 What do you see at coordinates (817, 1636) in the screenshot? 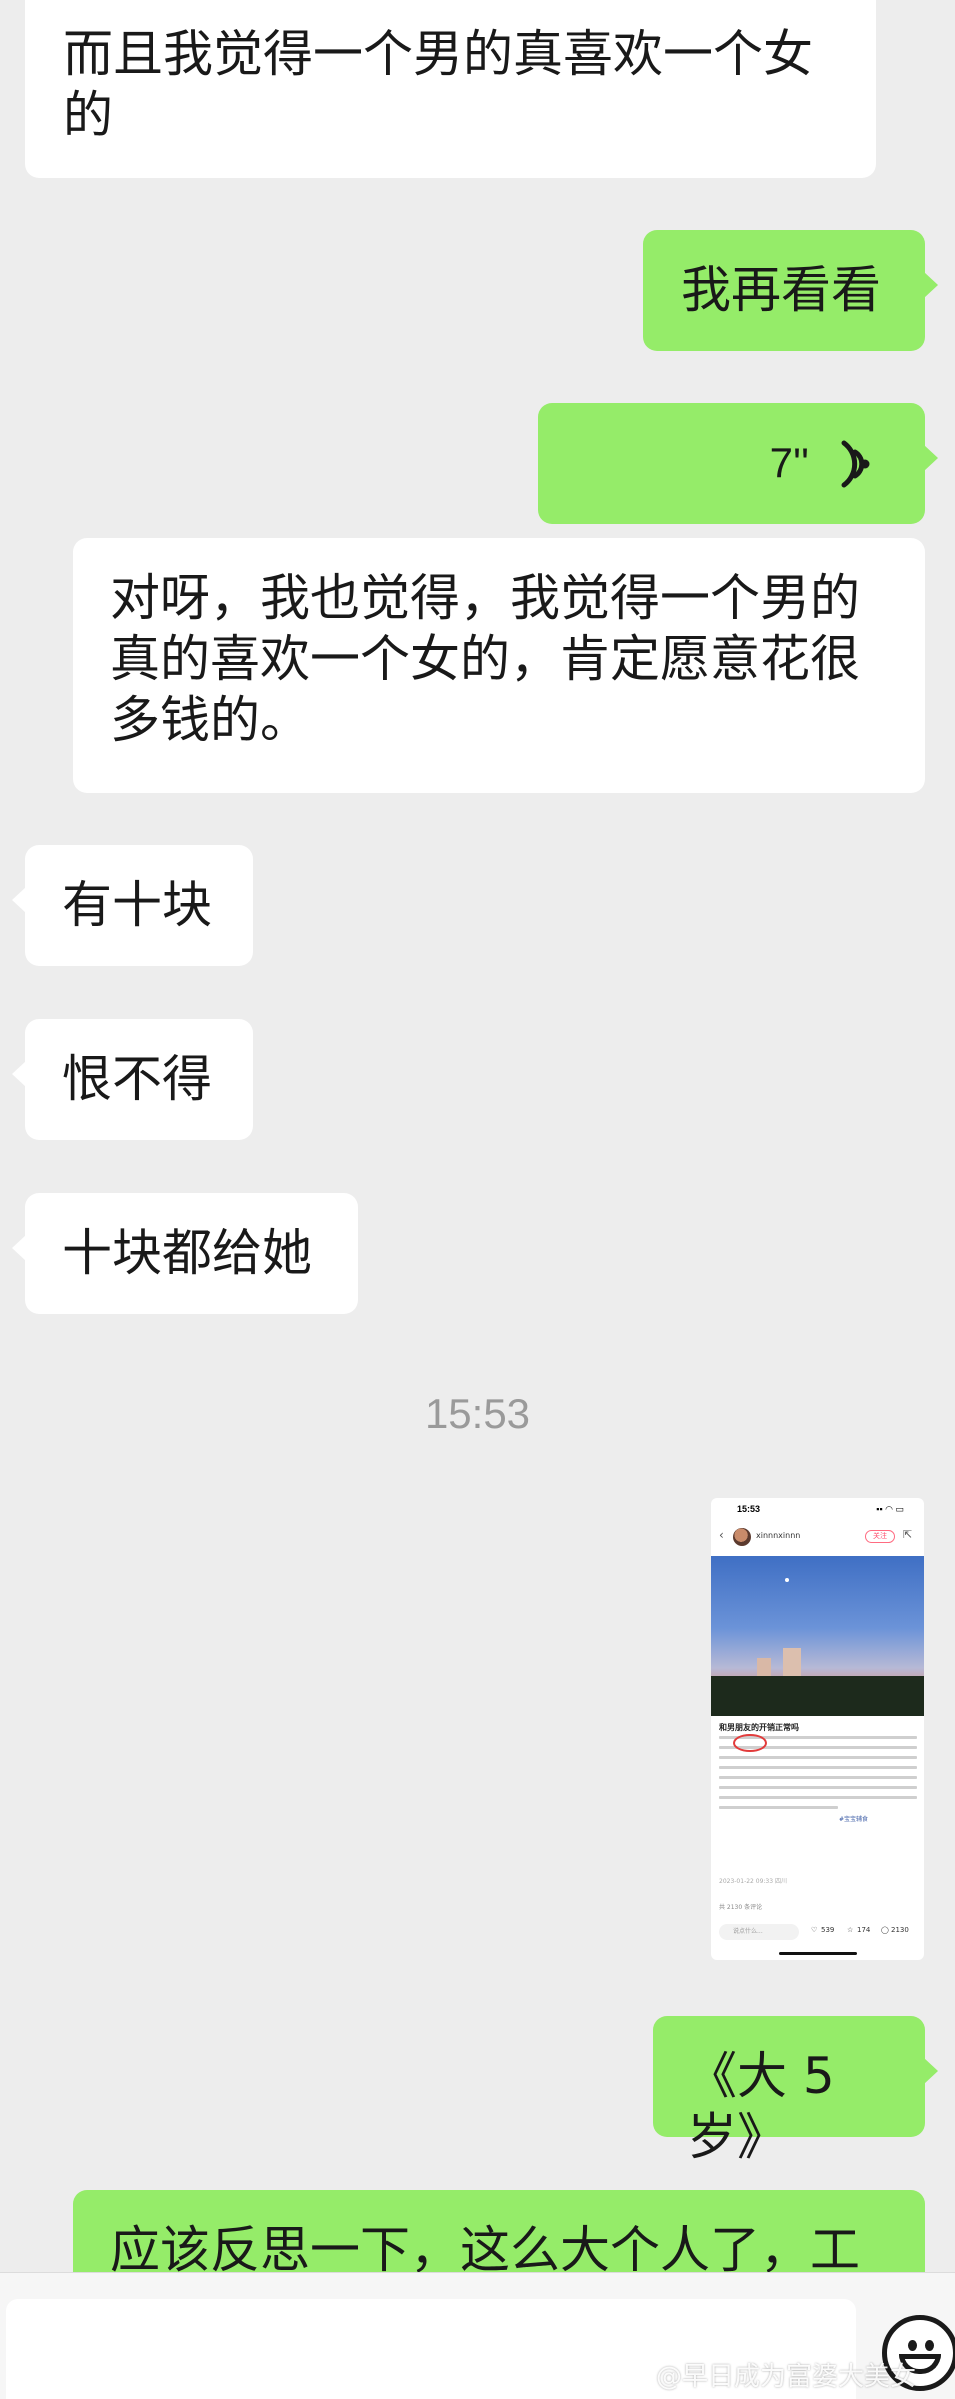
I see `post-photo` at bounding box center [817, 1636].